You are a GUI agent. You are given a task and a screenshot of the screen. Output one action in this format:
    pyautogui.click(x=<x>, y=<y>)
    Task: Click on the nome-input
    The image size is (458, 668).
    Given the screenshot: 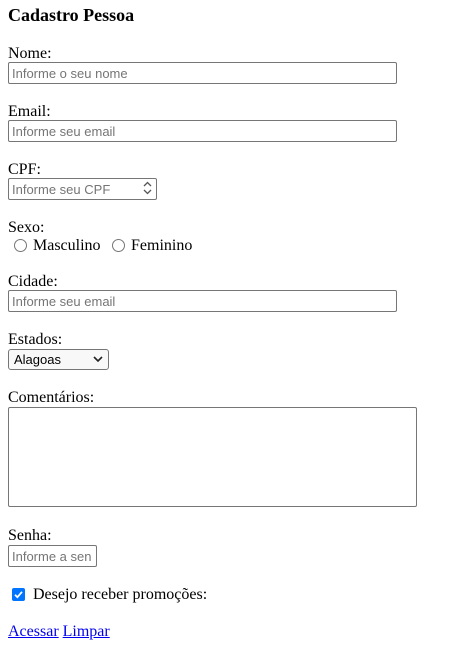 What is the action you would take?
    pyautogui.click(x=202, y=73)
    